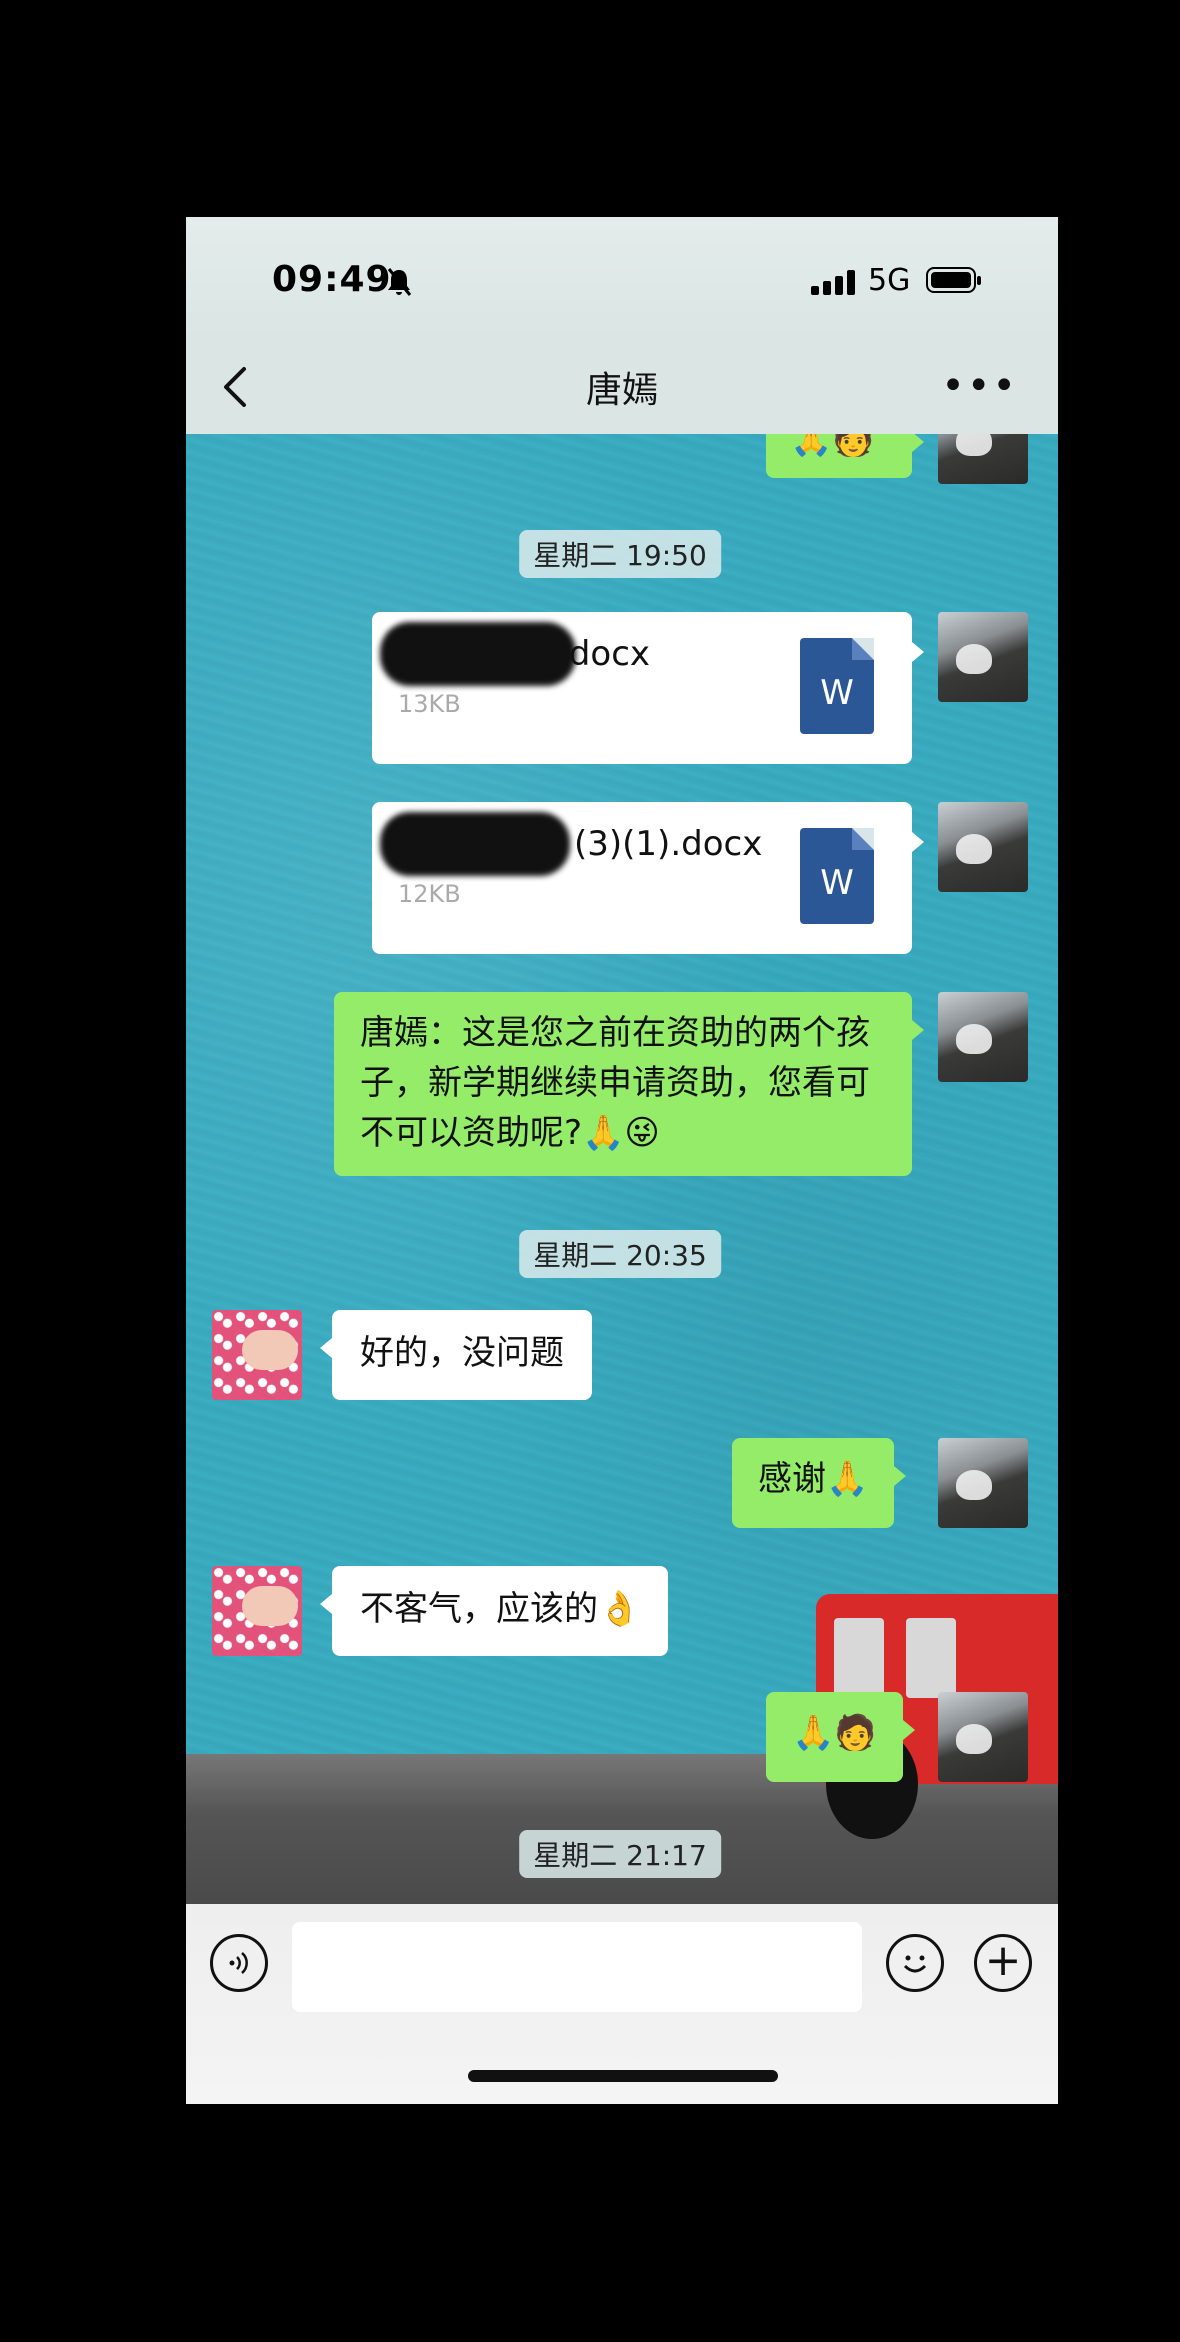 The image size is (1180, 2342). I want to click on chat-title: 唐嫣, so click(621, 390).